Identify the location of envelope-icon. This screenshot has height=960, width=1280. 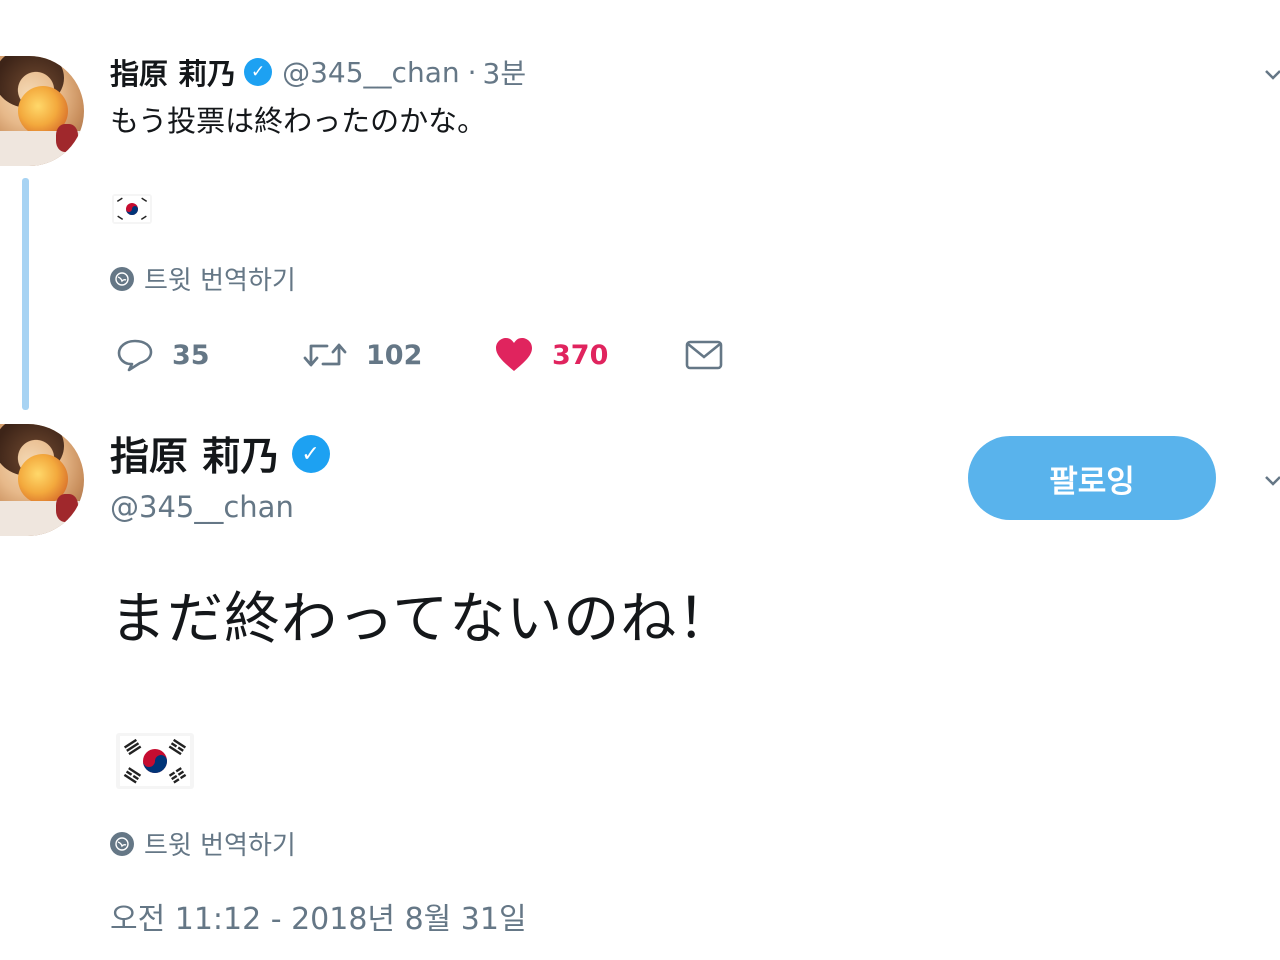
(704, 355).